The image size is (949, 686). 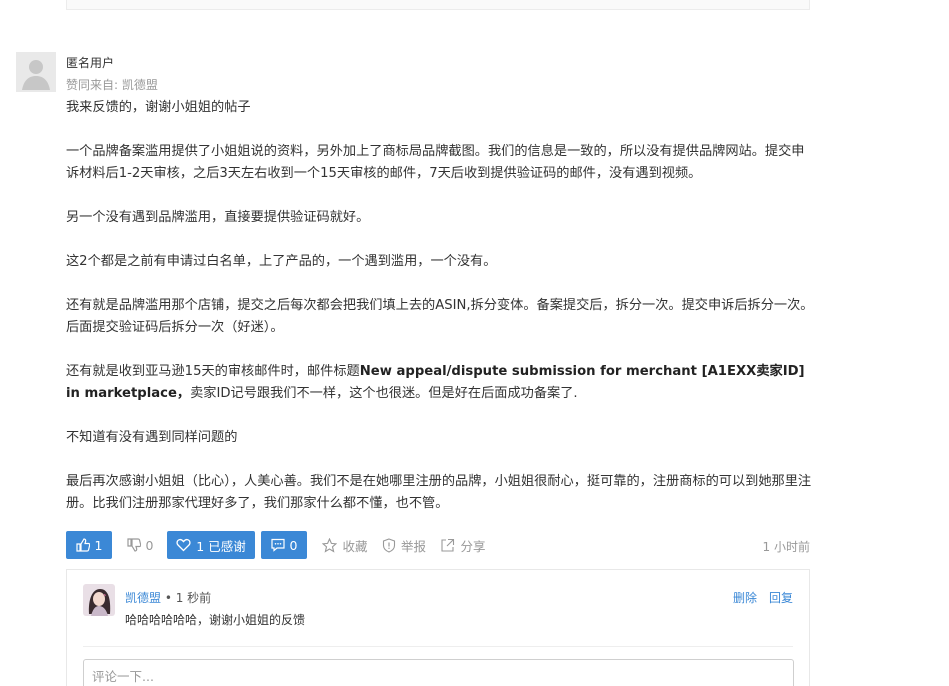 I want to click on share-button: 分享, so click(x=463, y=545).